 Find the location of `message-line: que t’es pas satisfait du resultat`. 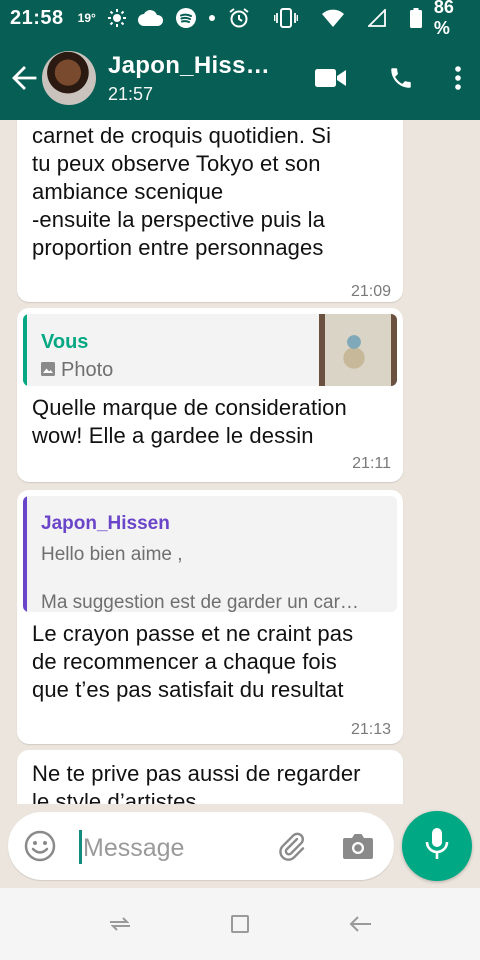

message-line: que t’es pas satisfait du resultat is located at coordinates (188, 689).